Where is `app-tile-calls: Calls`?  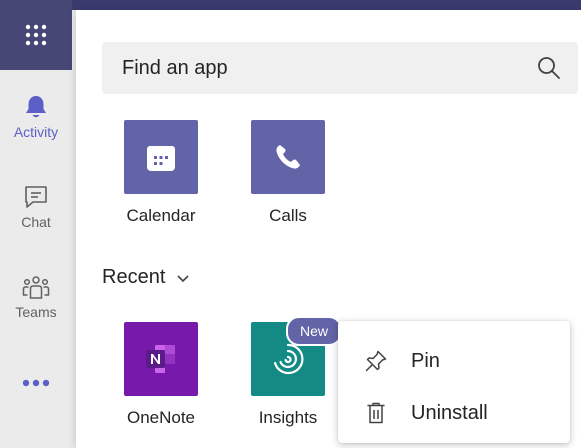 app-tile-calls: Calls is located at coordinates (288, 173).